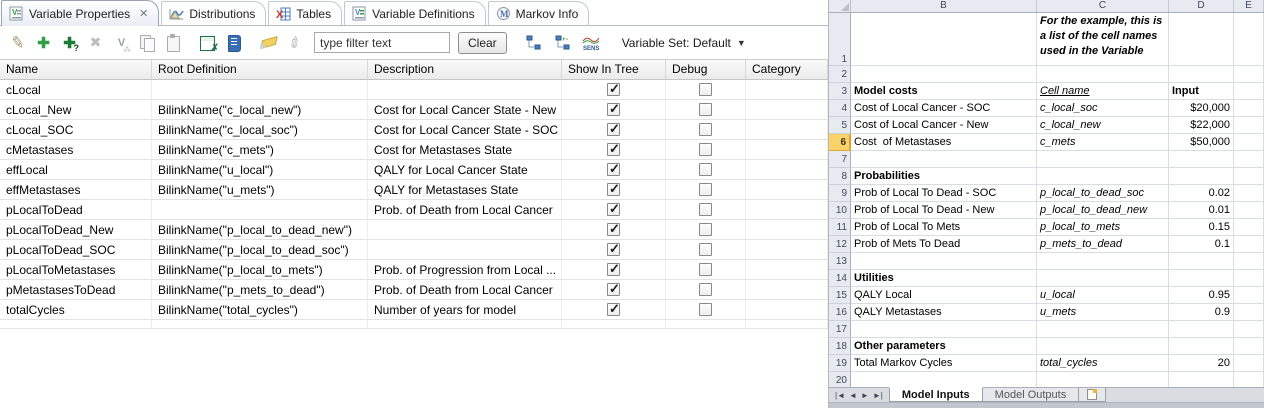  I want to click on cell-C15: u_local, so click(1103, 295).